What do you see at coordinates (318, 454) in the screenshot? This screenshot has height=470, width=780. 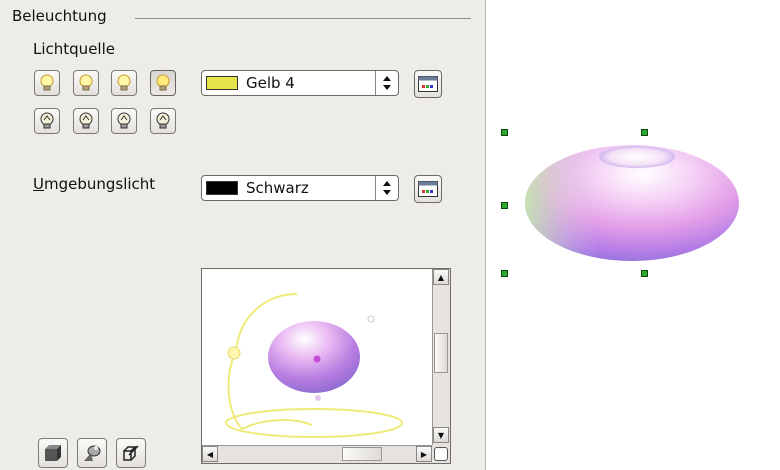 I see `preview-horizontal-scrollbar: ◀ ▶` at bounding box center [318, 454].